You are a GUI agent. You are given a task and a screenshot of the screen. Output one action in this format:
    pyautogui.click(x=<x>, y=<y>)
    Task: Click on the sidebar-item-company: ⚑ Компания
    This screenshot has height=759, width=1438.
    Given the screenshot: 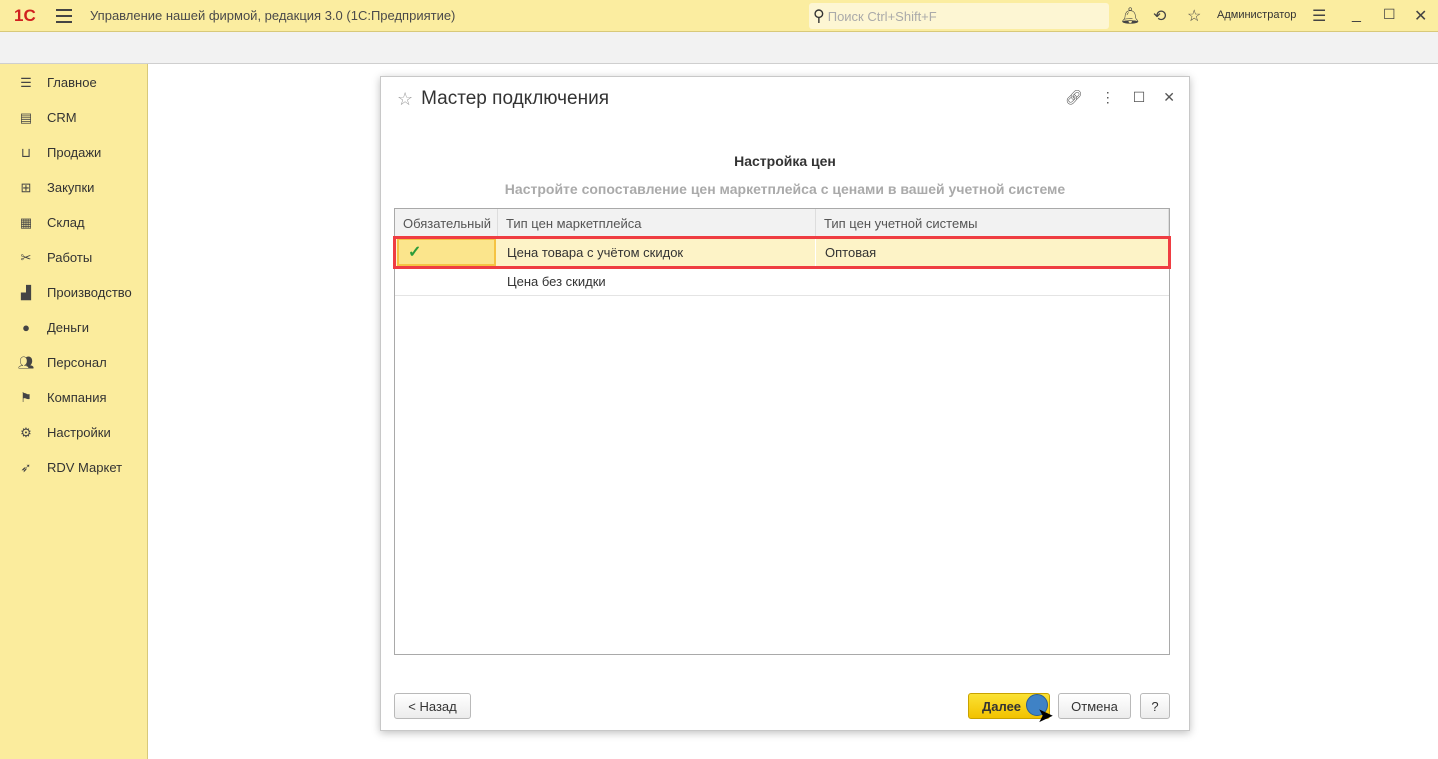 What is the action you would take?
    pyautogui.click(x=73, y=397)
    